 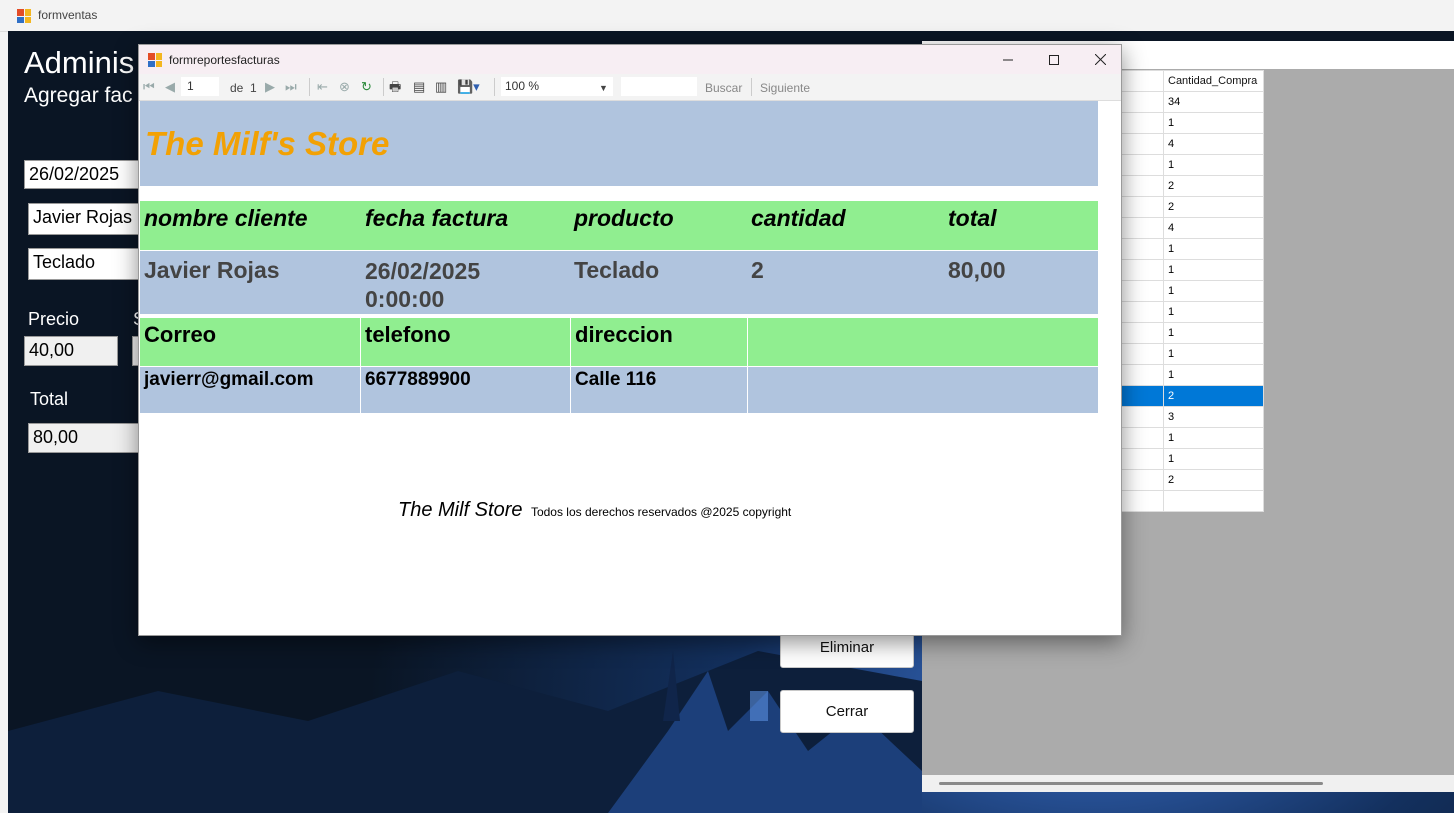 What do you see at coordinates (155, 60) in the screenshot?
I see `report-app-icon` at bounding box center [155, 60].